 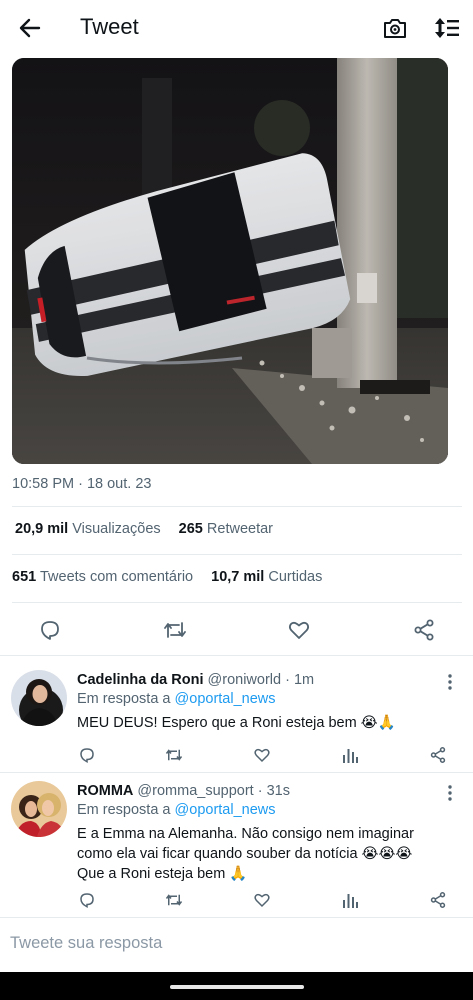 I want to click on reply-time: 31s, so click(x=278, y=791).